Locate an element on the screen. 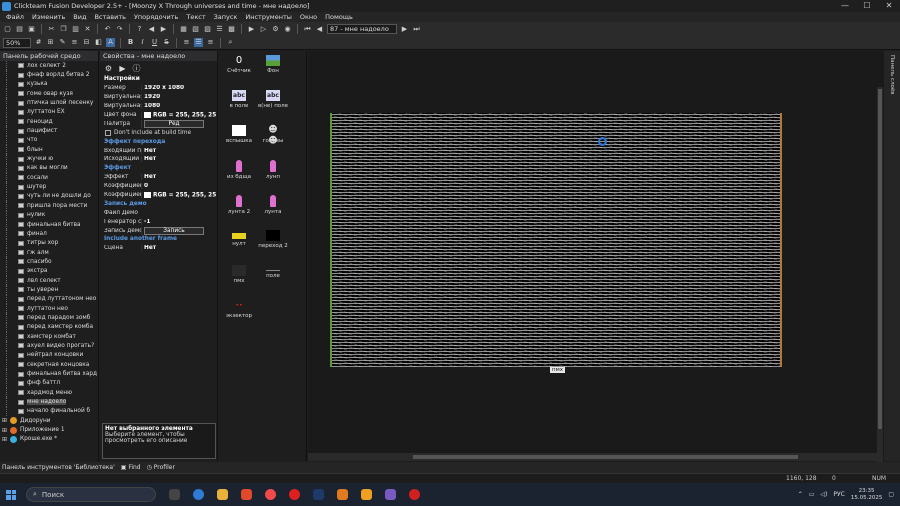  frame-tree-item: лвл селект is located at coordinates (49, 280).